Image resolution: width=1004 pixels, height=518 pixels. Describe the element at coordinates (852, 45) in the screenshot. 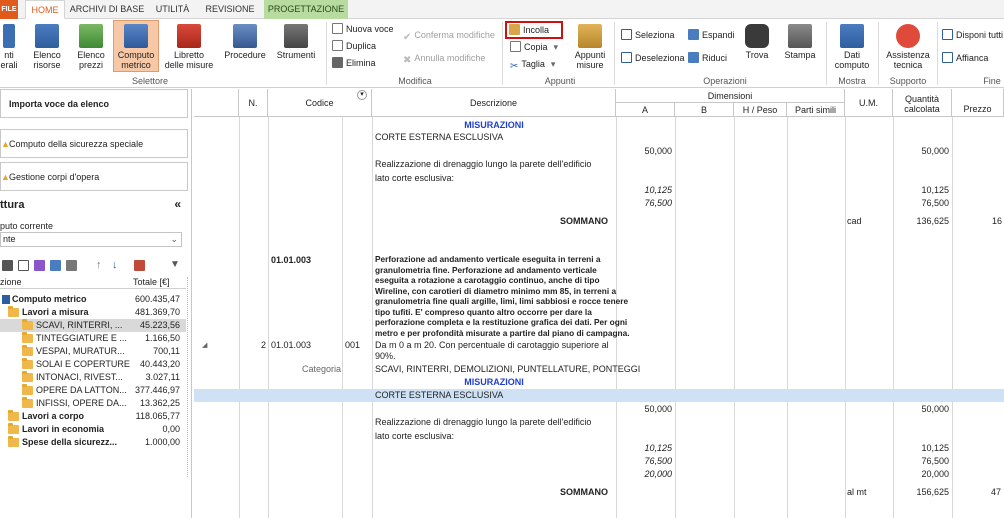

I see `dati-computo-button: Dati computo` at that location.